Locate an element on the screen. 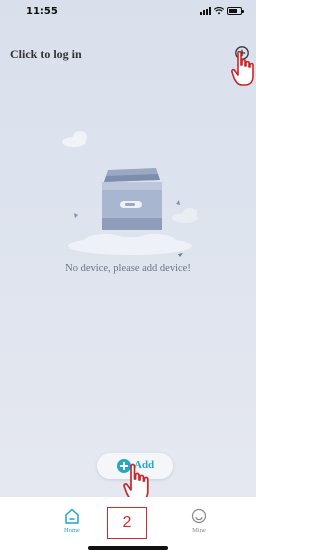  login-link: Click to log in is located at coordinates (46, 54).